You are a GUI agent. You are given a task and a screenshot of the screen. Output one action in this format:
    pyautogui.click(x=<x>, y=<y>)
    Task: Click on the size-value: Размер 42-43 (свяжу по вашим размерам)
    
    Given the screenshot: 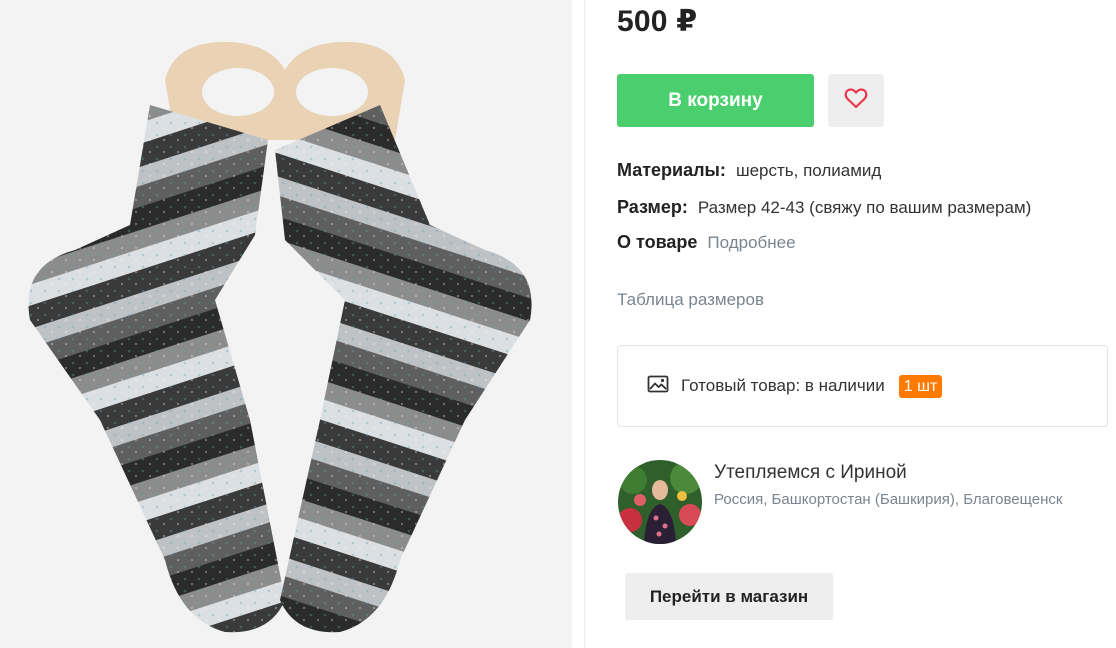 What is the action you would take?
    pyautogui.click(x=864, y=207)
    